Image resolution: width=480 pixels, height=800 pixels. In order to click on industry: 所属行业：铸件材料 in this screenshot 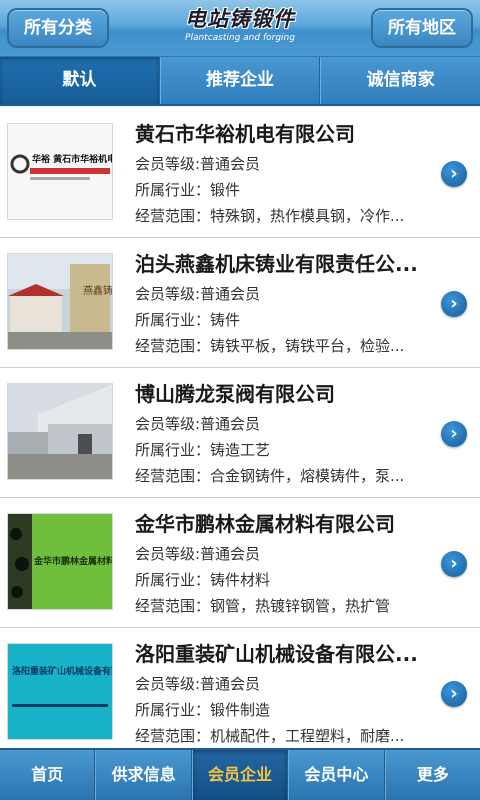, I will do `click(203, 580)`.